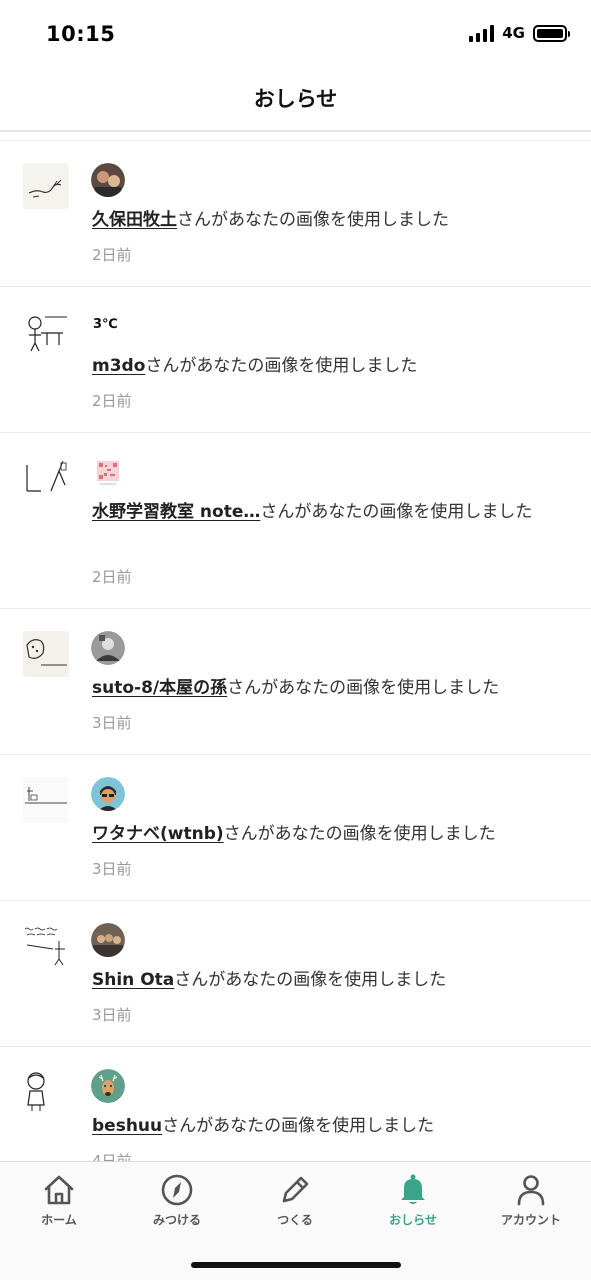 The height and width of the screenshot is (1280, 591). Describe the element at coordinates (118, 366) in the screenshot. I see `user-link: m3do` at that location.